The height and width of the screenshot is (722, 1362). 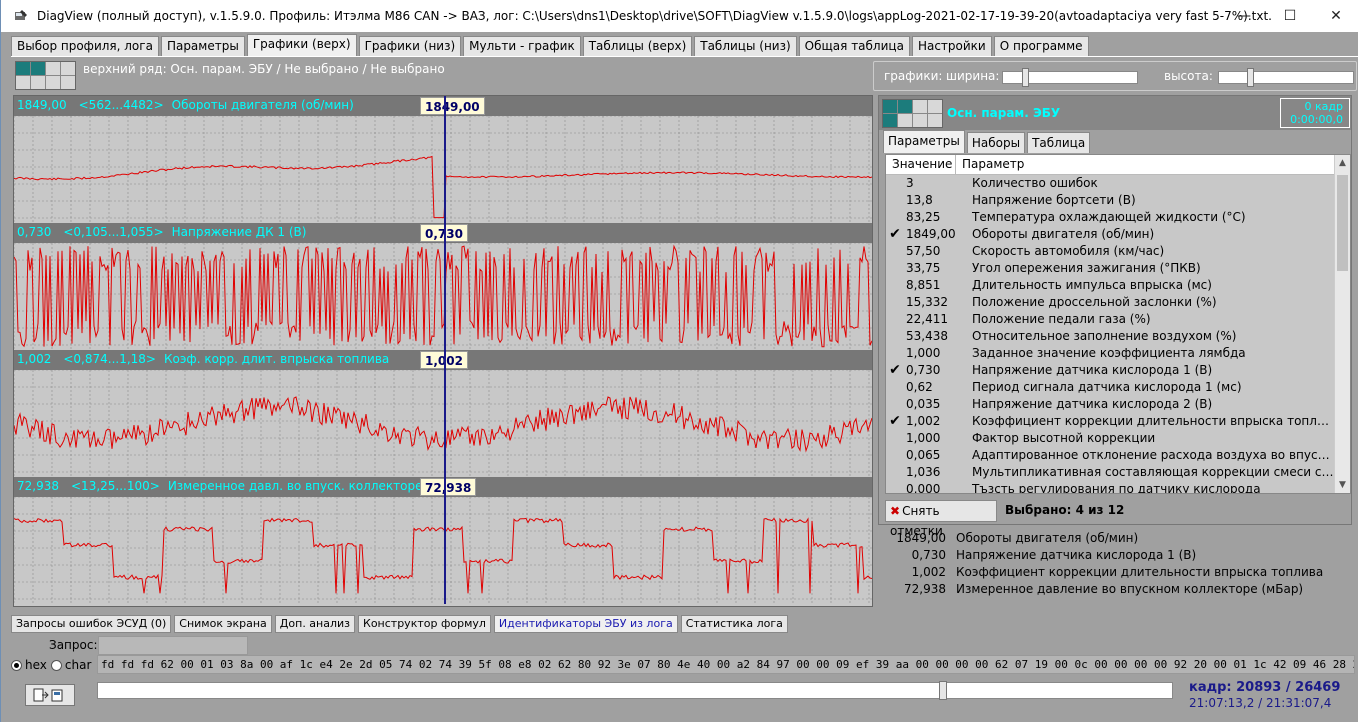 What do you see at coordinates (1118, 183) in the screenshot?
I see `table-row: 3 Количество ошибок` at bounding box center [1118, 183].